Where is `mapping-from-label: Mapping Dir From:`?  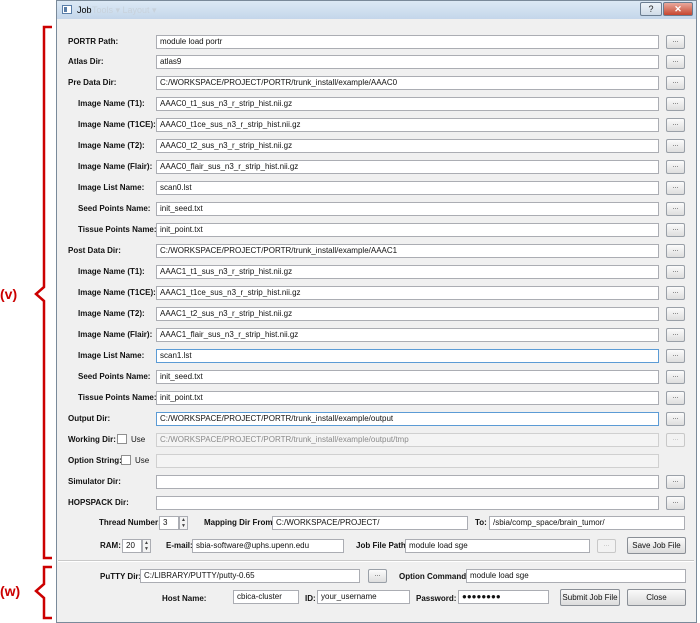
mapping-from-label: Mapping Dir From: is located at coordinates (240, 522).